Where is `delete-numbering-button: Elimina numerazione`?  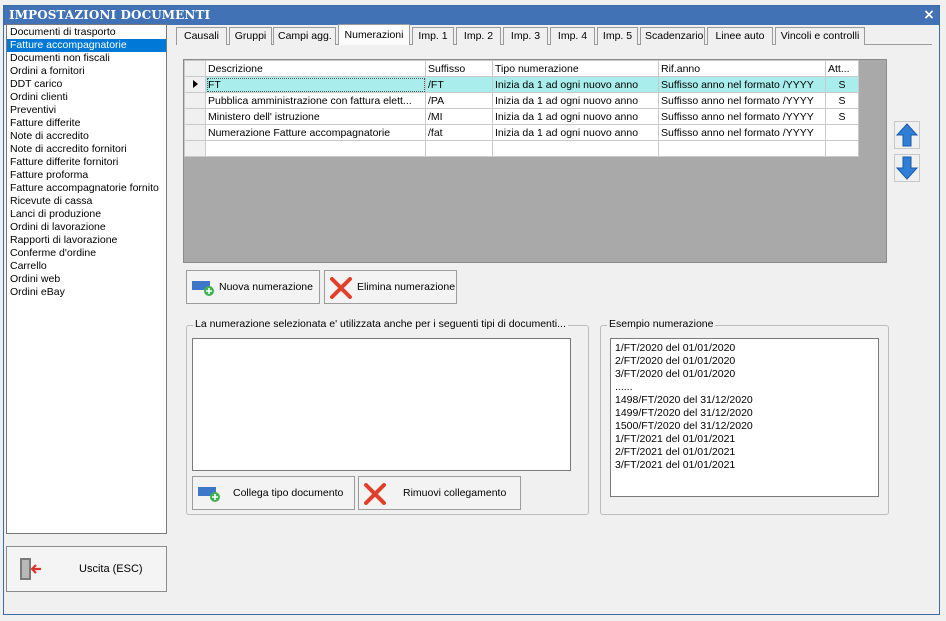
delete-numbering-button: Elimina numerazione is located at coordinates (390, 287).